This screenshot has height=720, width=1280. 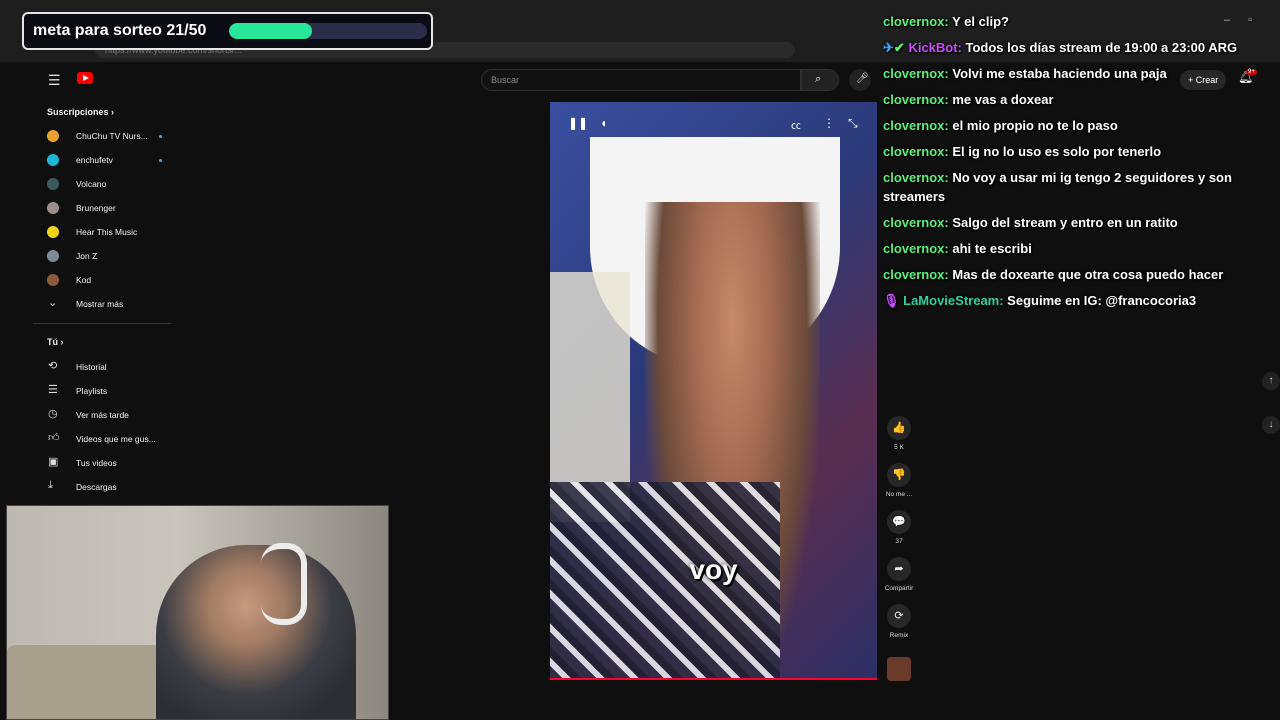 I want to click on sidebar-subscription-item: Brunenger, so click(x=107, y=208).